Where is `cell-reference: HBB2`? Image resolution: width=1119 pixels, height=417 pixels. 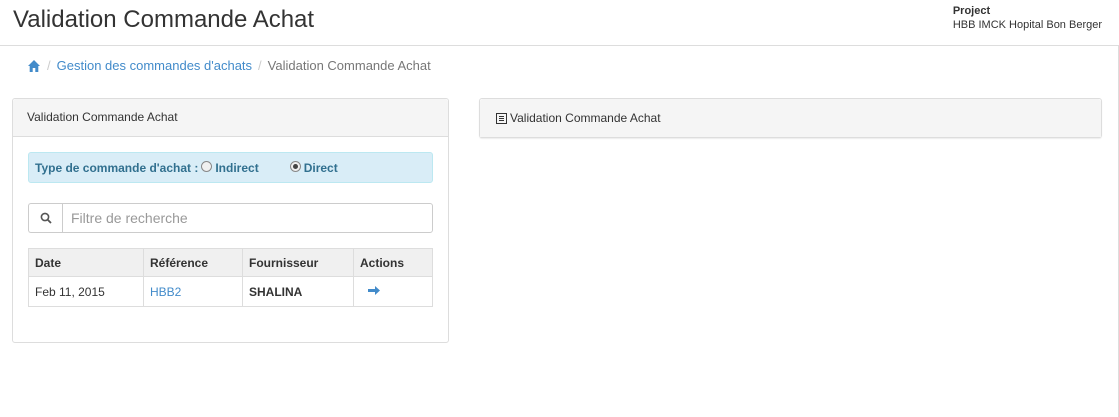
cell-reference: HBB2 is located at coordinates (193, 291).